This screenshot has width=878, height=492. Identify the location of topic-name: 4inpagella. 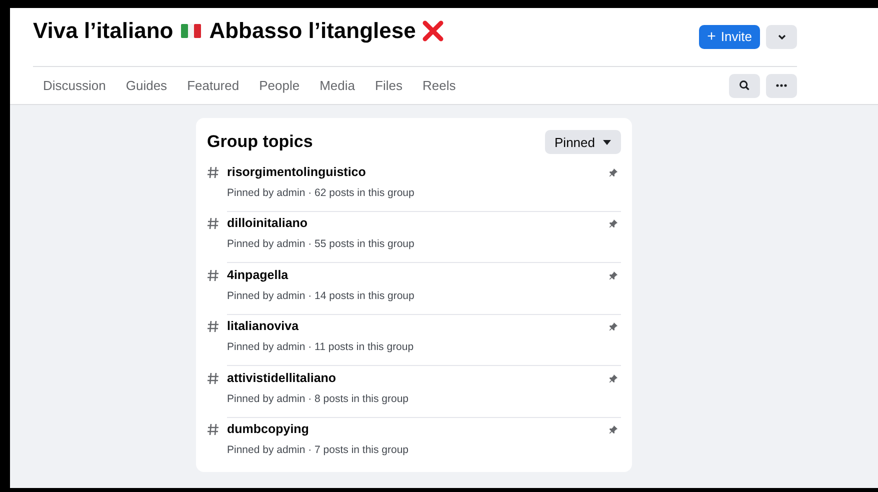
(424, 275).